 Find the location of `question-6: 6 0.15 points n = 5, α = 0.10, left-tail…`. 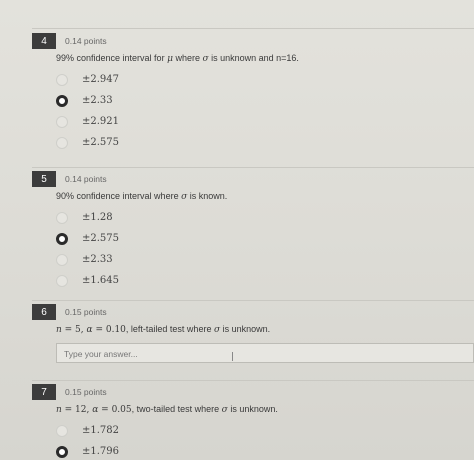

question-6: 6 0.15 points n = 5, α = 0.10, left-tail… is located at coordinates (253, 333).